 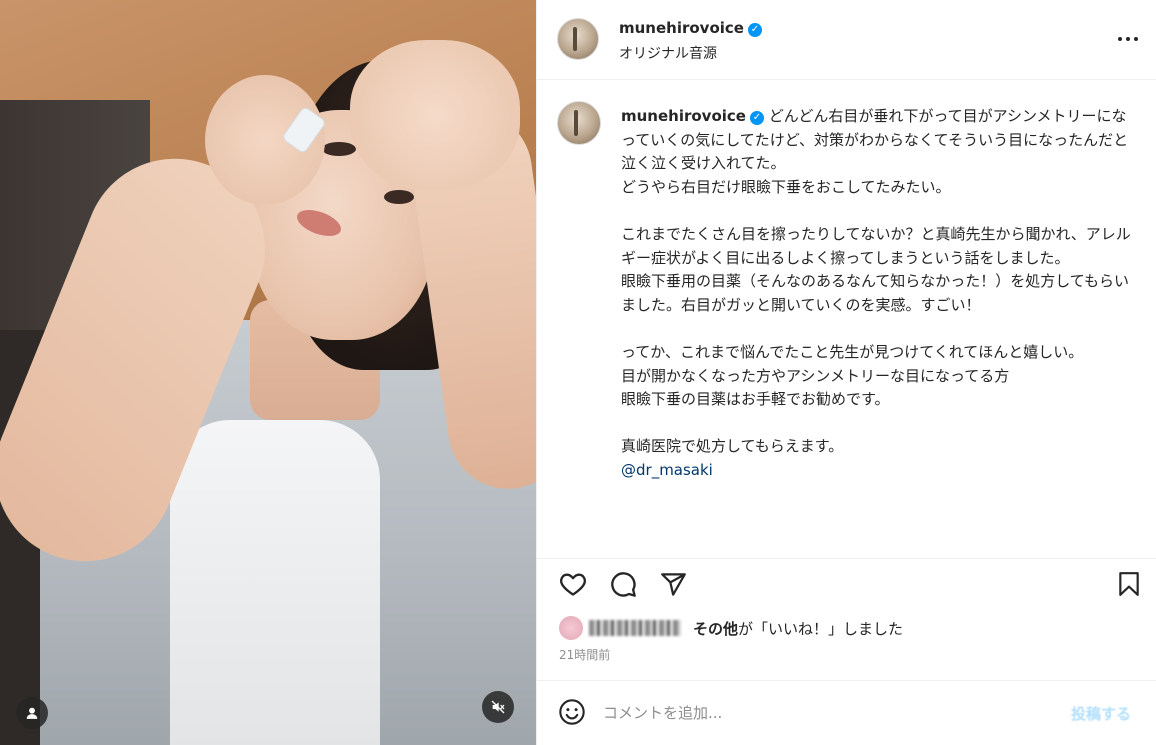 What do you see at coordinates (584, 654) in the screenshot?
I see `post-timestamp: 21時間前` at bounding box center [584, 654].